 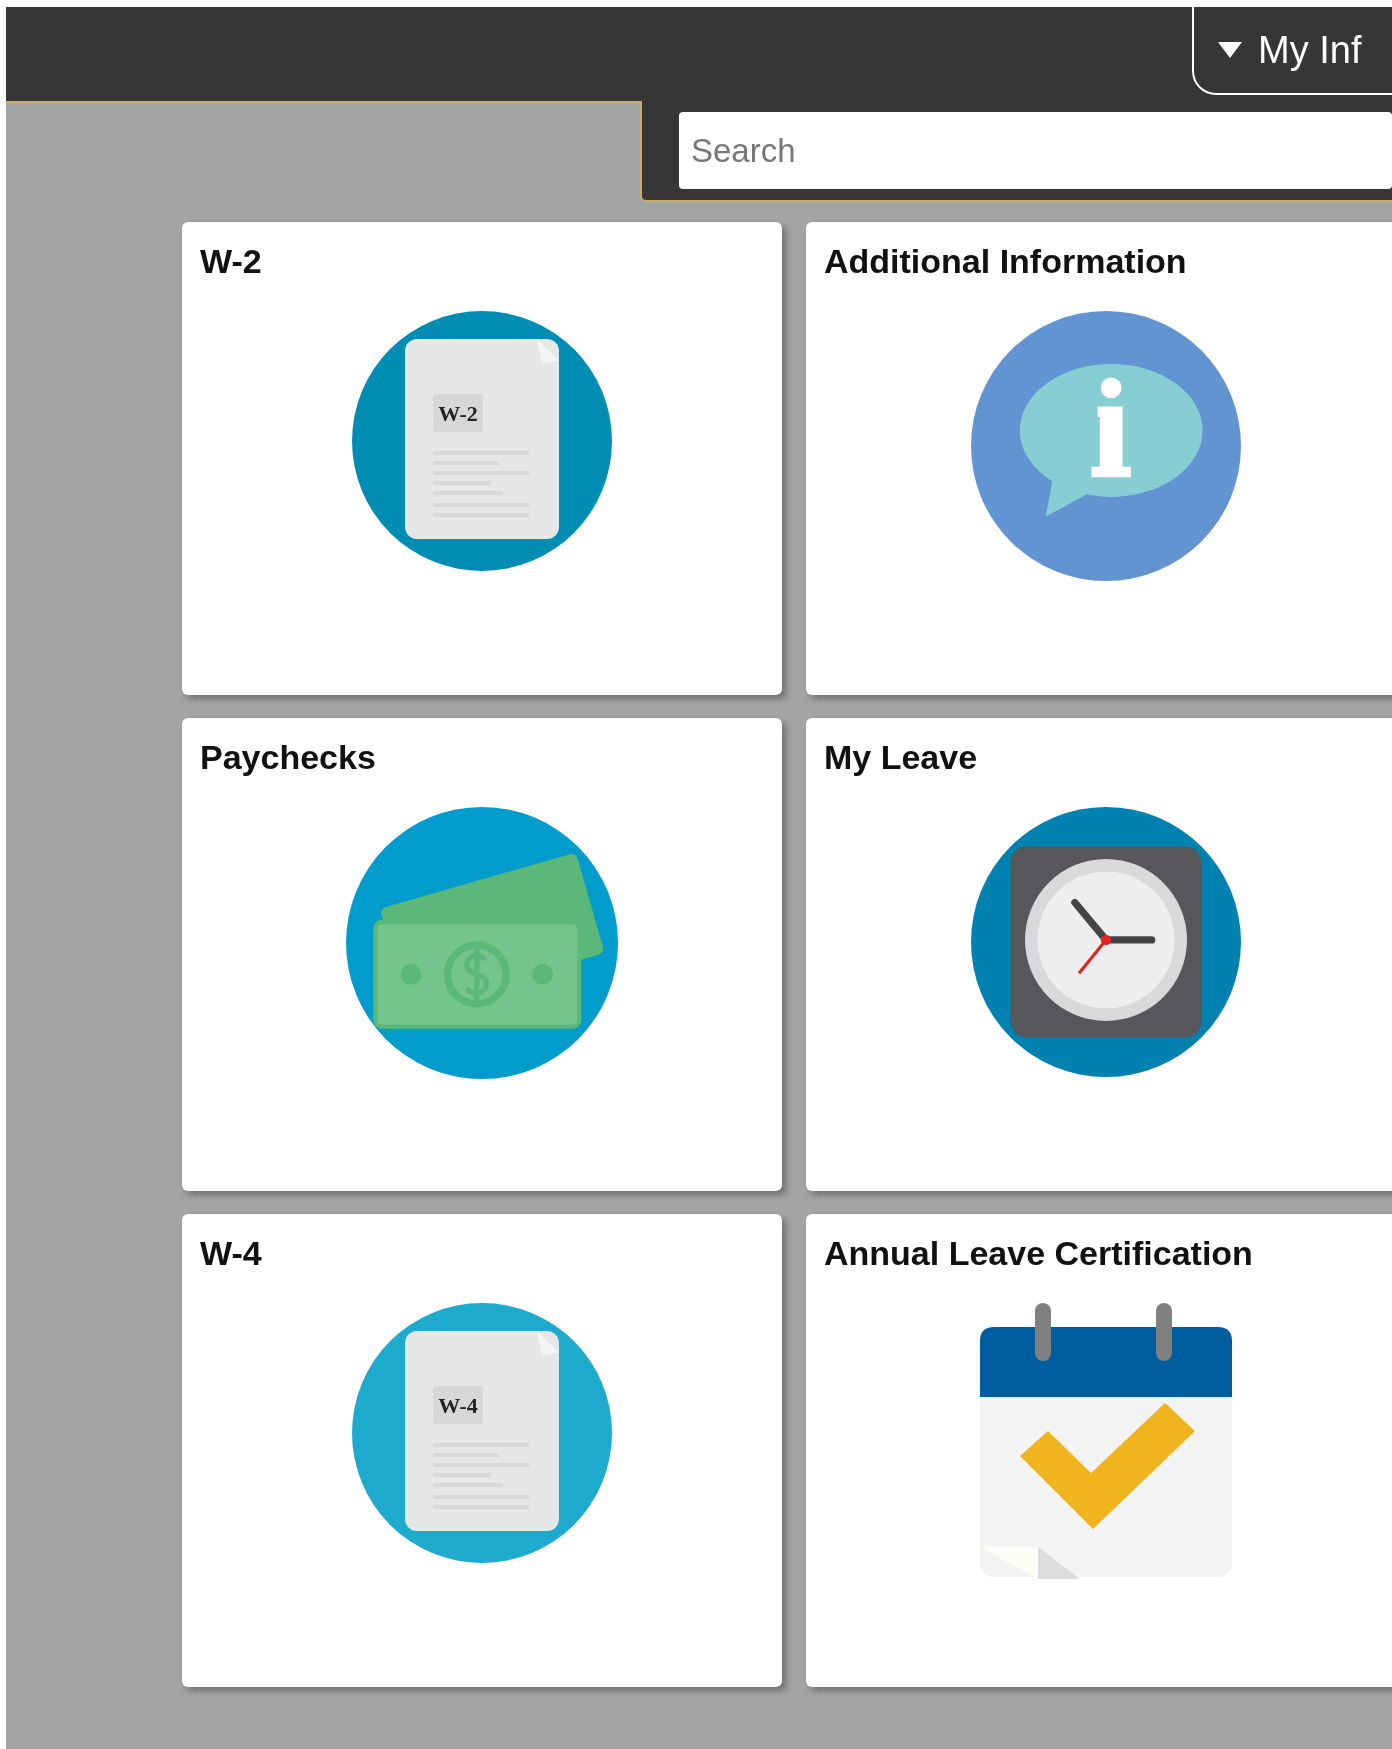 I want to click on tile-card: W-4 W-4, so click(x=482, y=1450).